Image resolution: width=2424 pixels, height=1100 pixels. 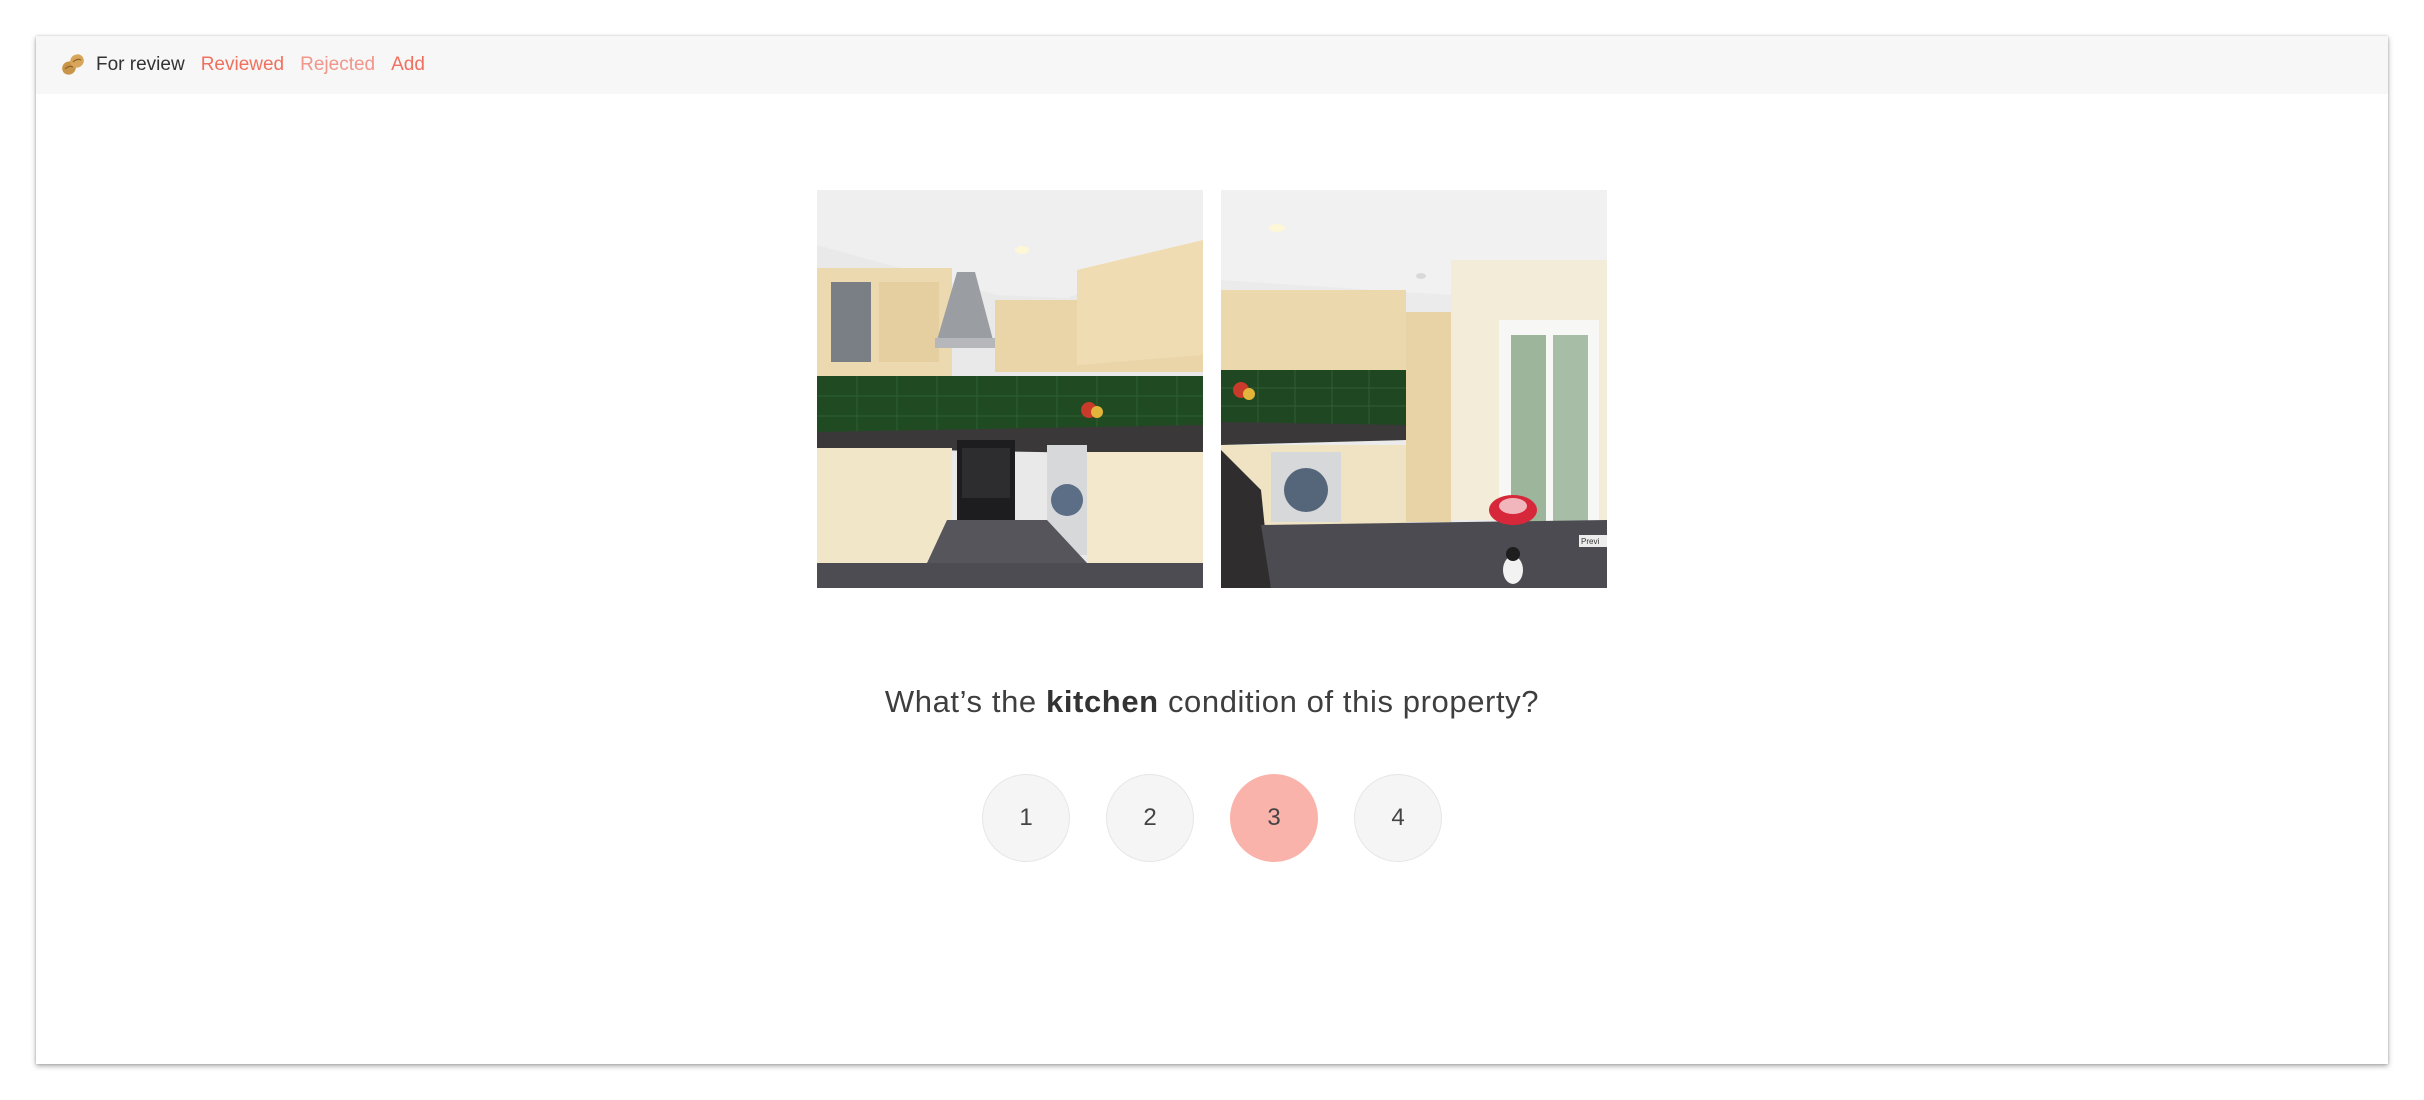 What do you see at coordinates (1353, 701) in the screenshot?
I see `question-suffix: condition of this property?` at bounding box center [1353, 701].